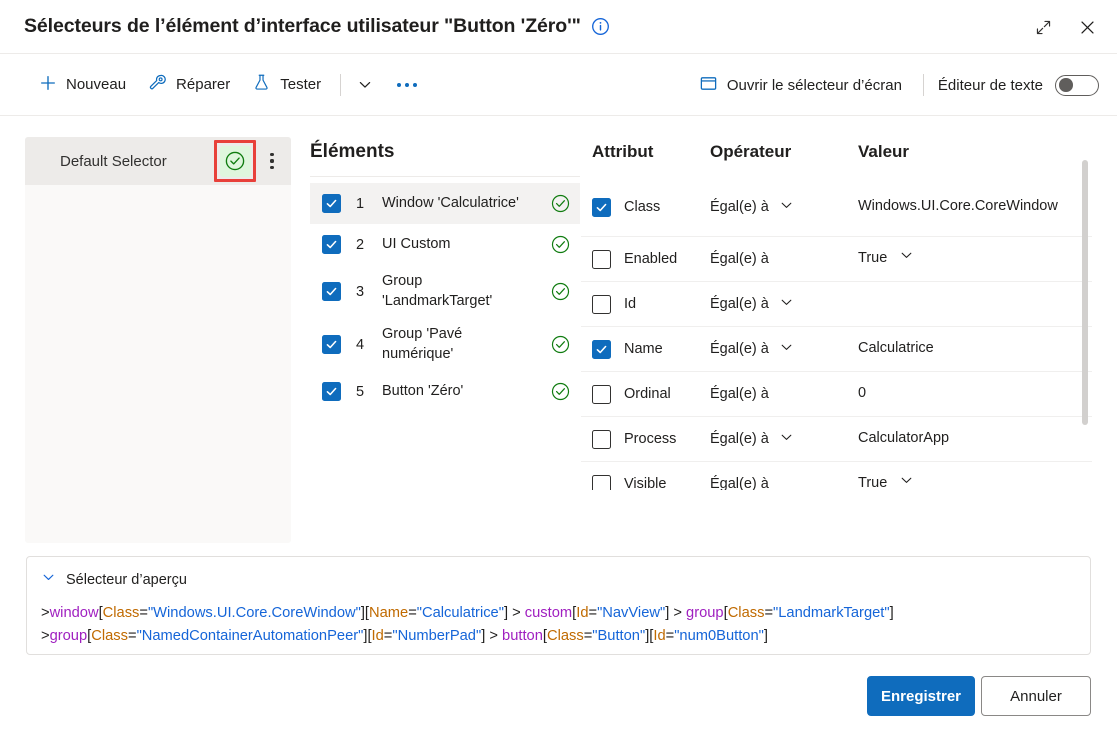 This screenshot has height=742, width=1117. Describe the element at coordinates (975, 394) in the screenshot. I see `attribute-value-field: 0` at that location.